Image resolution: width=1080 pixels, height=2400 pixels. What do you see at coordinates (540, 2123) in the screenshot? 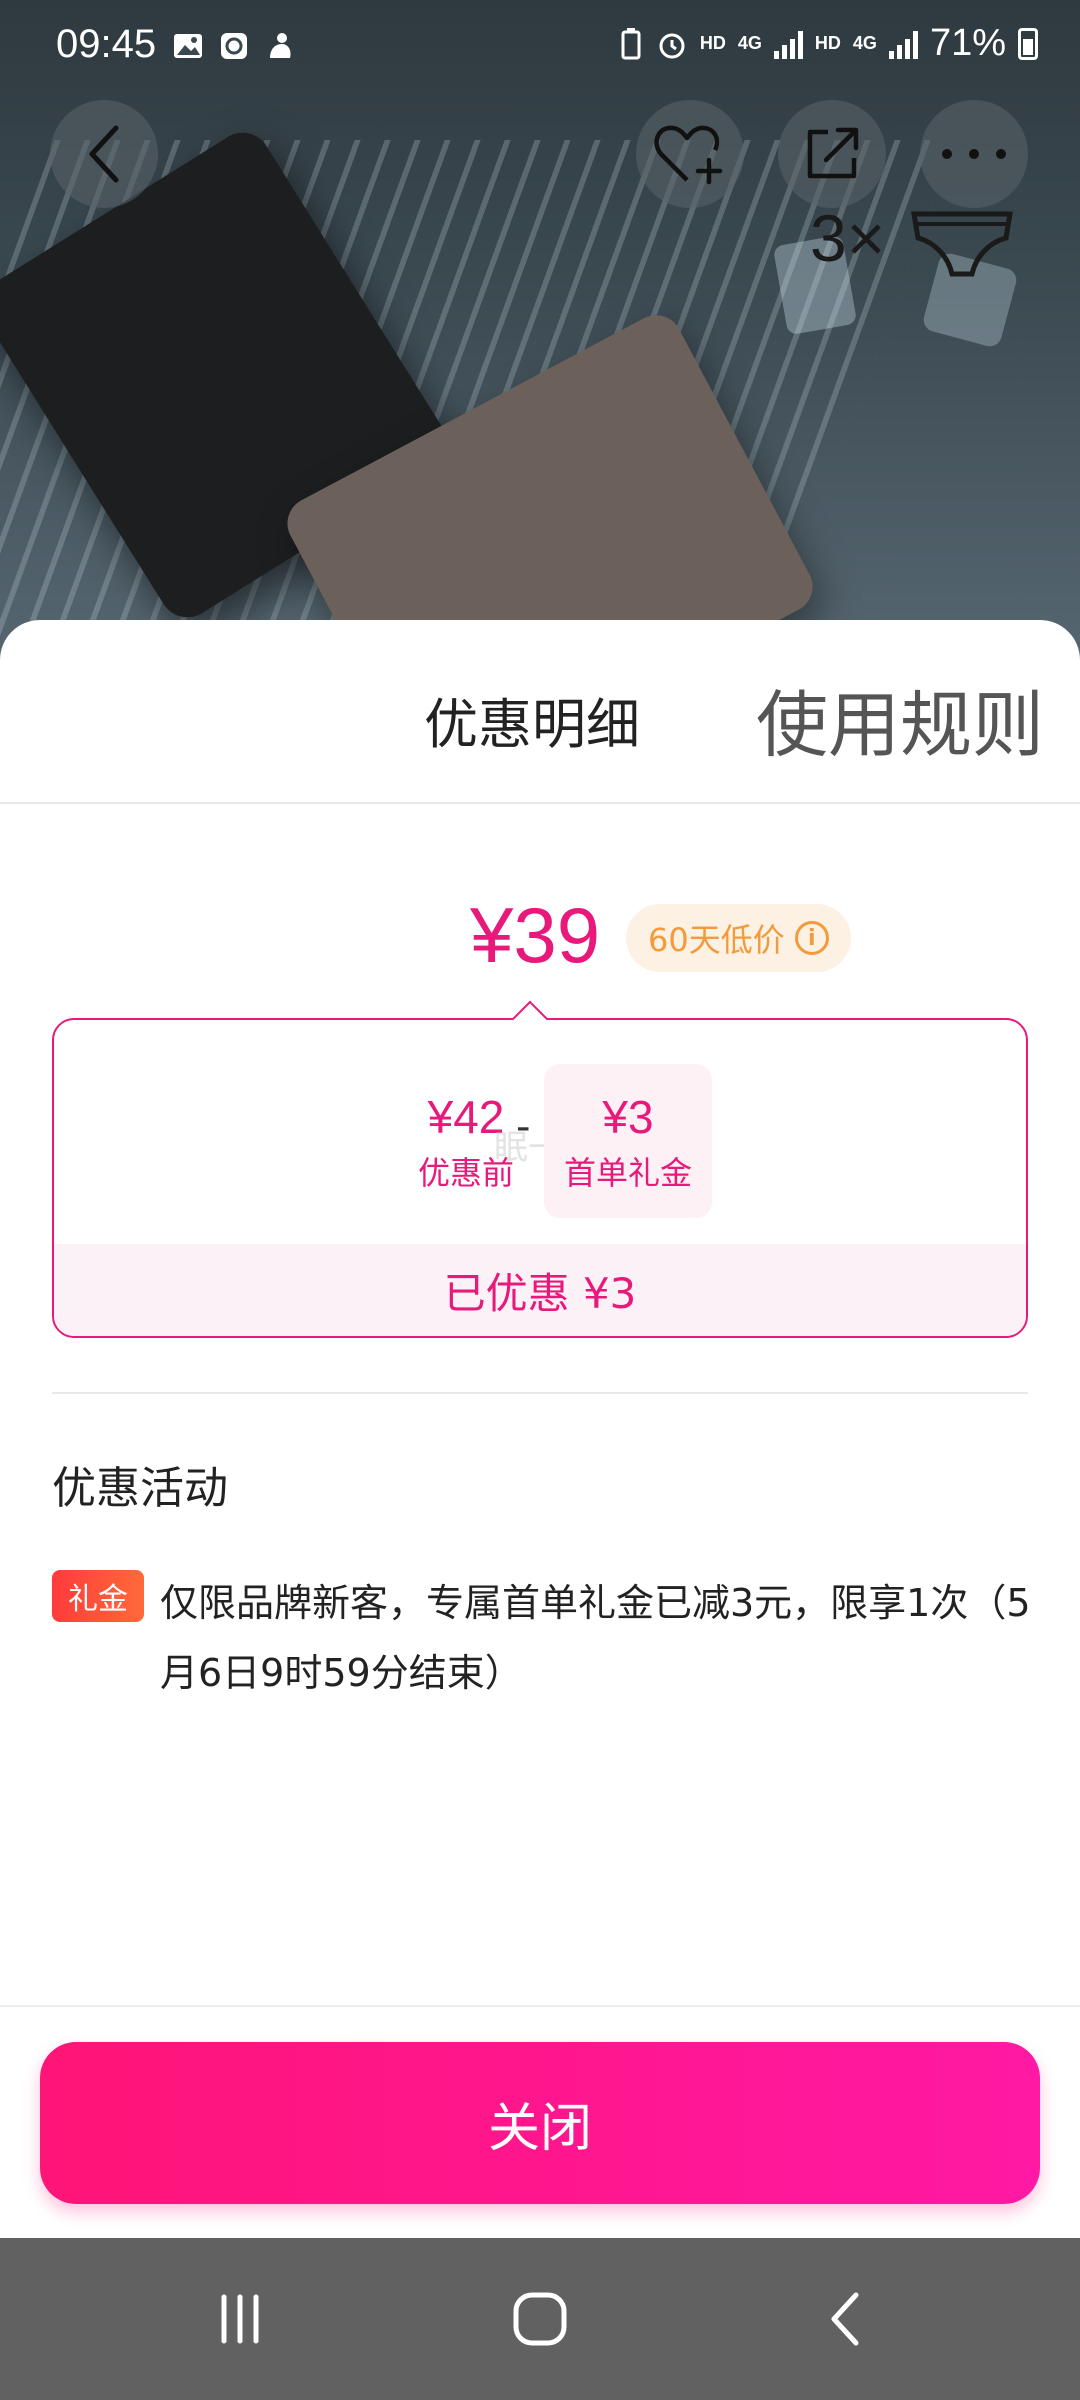
I see `close-button: 关闭` at bounding box center [540, 2123].